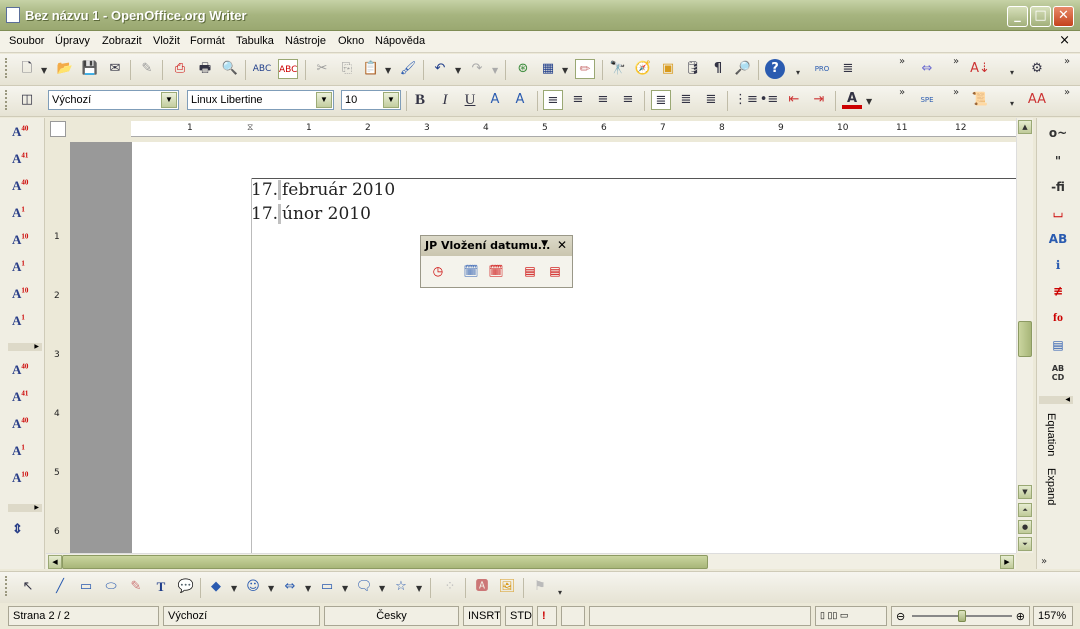 The height and width of the screenshot is (629, 1080). Describe the element at coordinates (250, 128) in the screenshot. I see `indent-marker-icon: ⧖` at that location.